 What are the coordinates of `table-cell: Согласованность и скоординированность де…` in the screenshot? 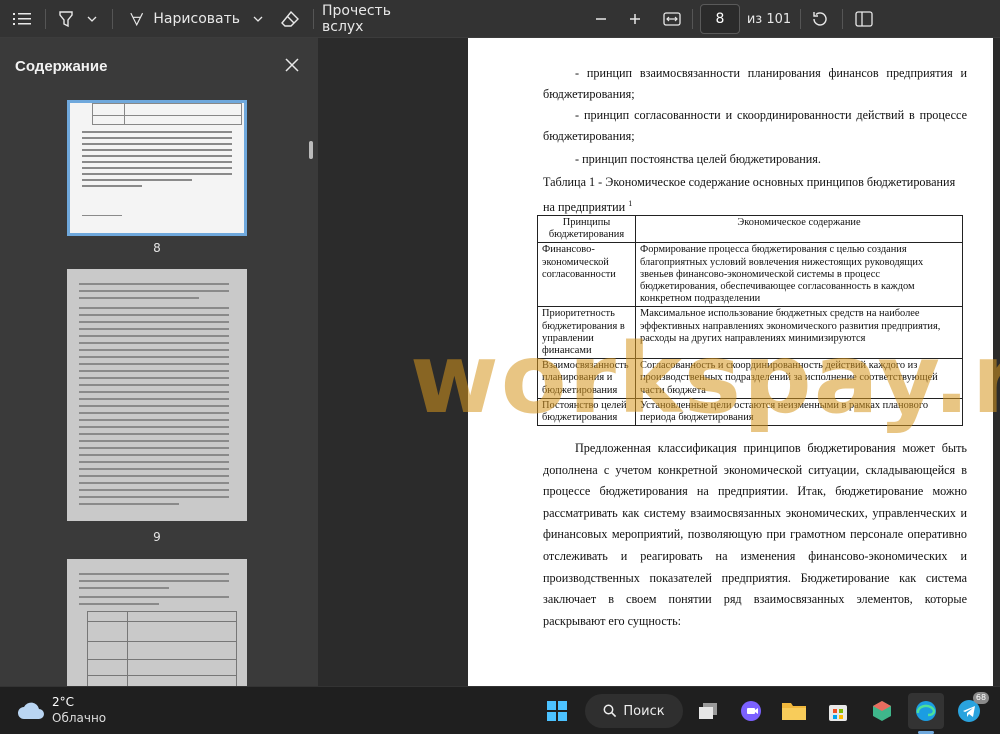 It's located at (799, 378).